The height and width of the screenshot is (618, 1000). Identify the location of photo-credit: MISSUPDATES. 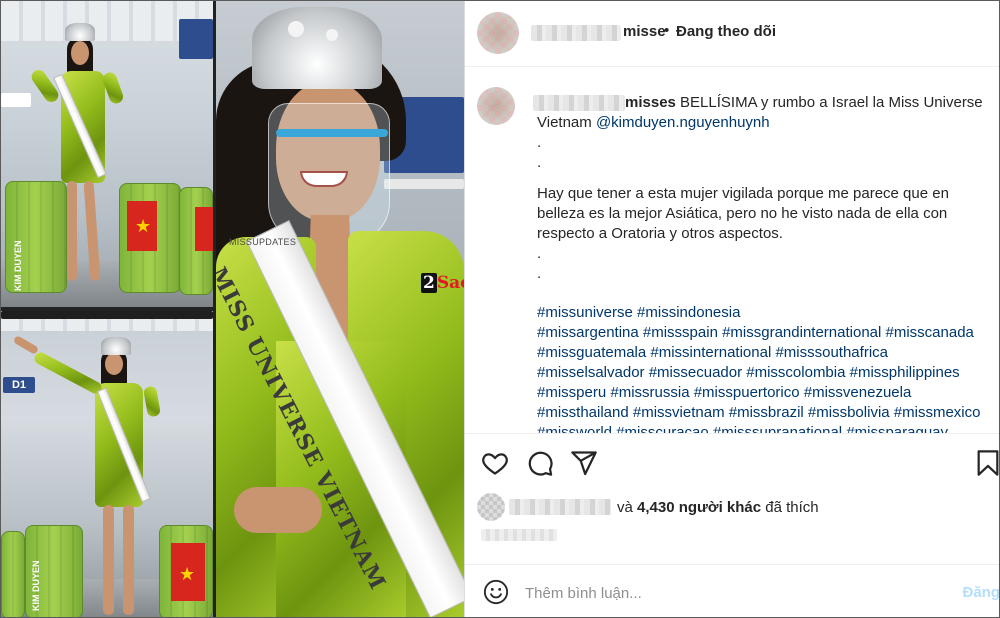
(263, 242).